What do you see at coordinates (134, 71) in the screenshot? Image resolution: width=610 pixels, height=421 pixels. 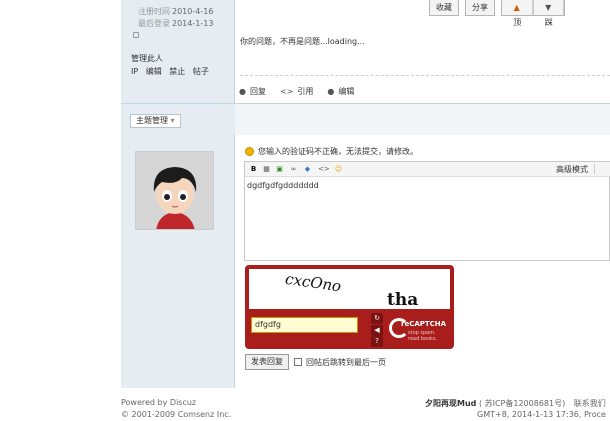 I see `manage-link-ip: IP` at bounding box center [134, 71].